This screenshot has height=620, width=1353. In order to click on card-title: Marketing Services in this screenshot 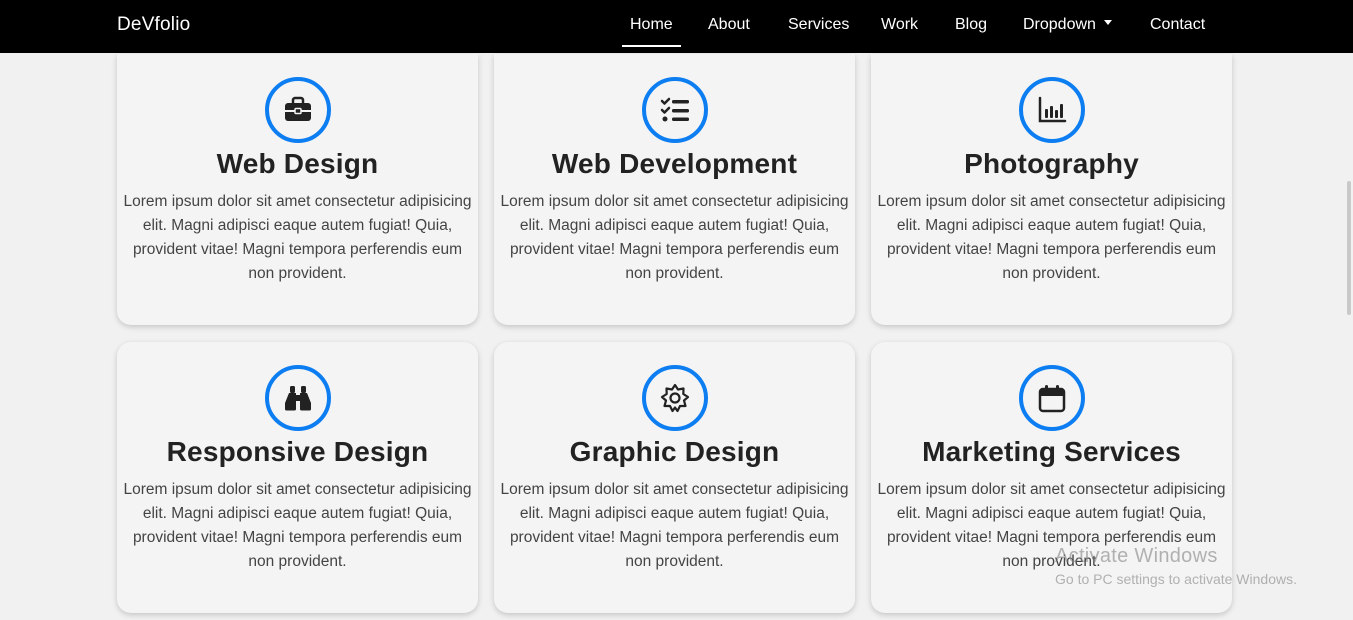, I will do `click(1051, 451)`.